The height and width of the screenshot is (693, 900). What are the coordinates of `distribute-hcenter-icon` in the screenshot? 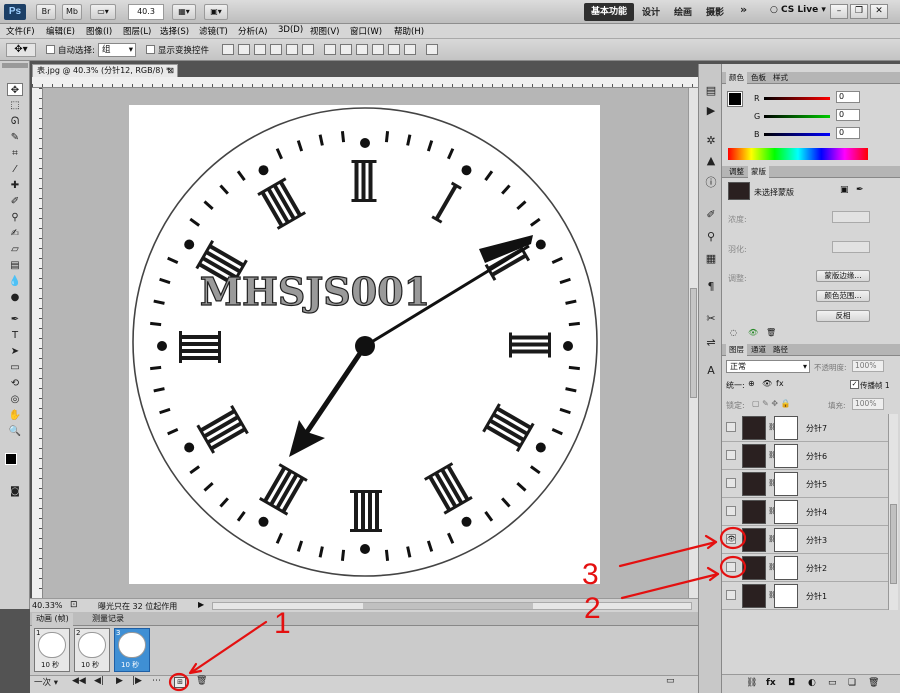 It's located at (394, 49).